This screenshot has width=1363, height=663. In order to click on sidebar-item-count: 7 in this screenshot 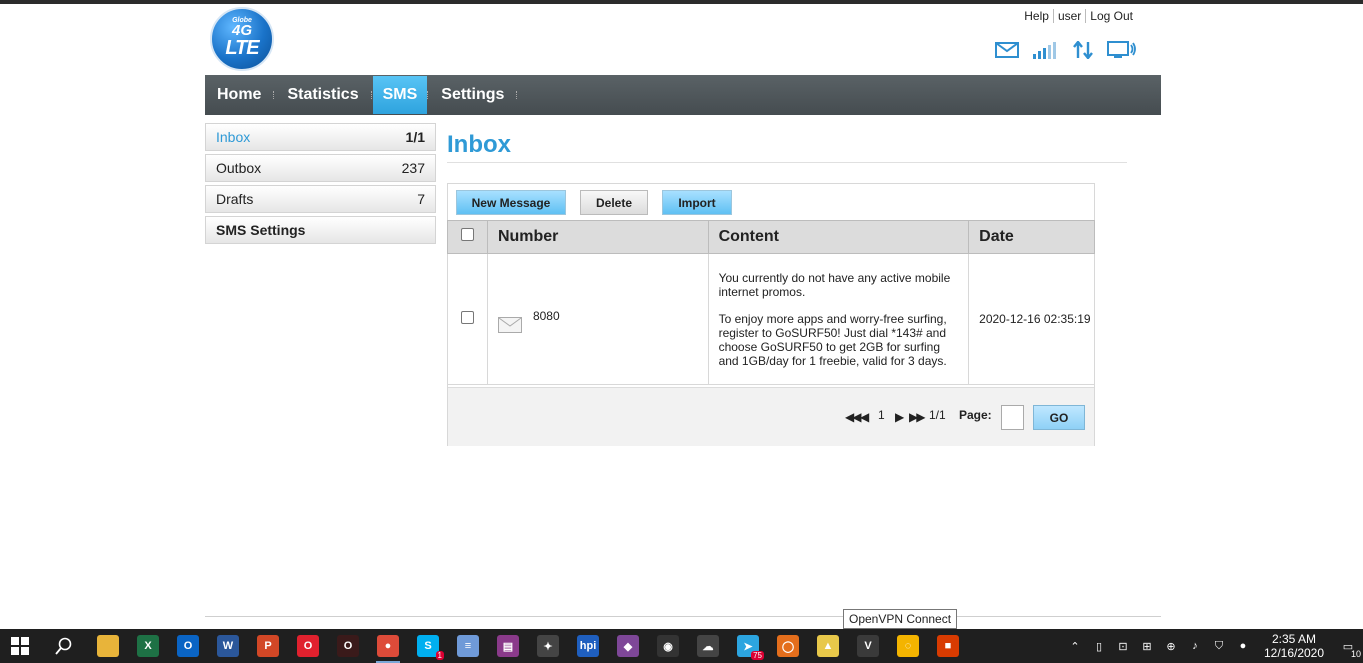, I will do `click(421, 199)`.